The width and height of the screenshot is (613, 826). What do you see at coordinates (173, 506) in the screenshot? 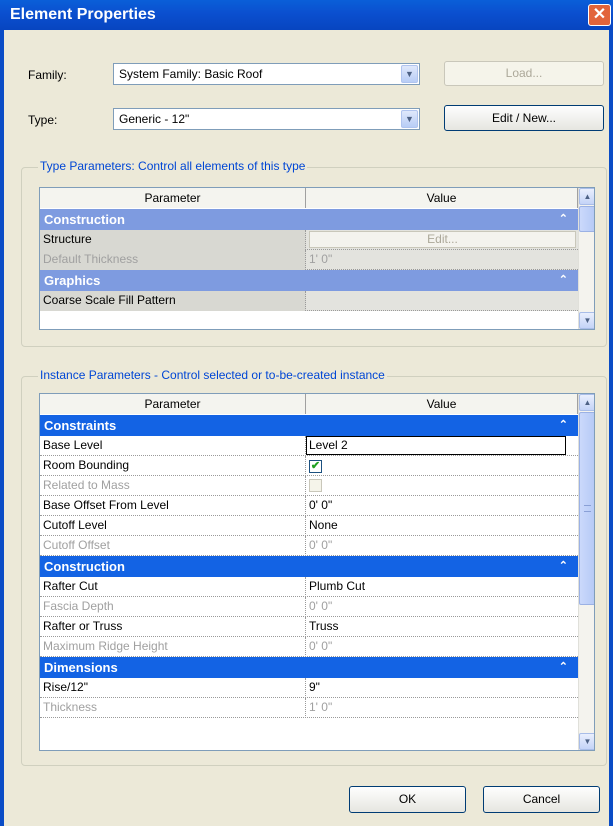
I see `param-base-offset-from-level: Base Offset From Level` at bounding box center [173, 506].